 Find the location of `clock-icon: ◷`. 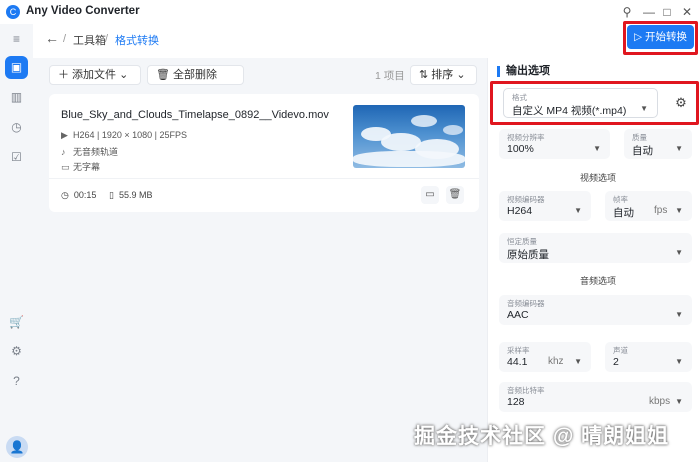

clock-icon: ◷ is located at coordinates (16, 127).